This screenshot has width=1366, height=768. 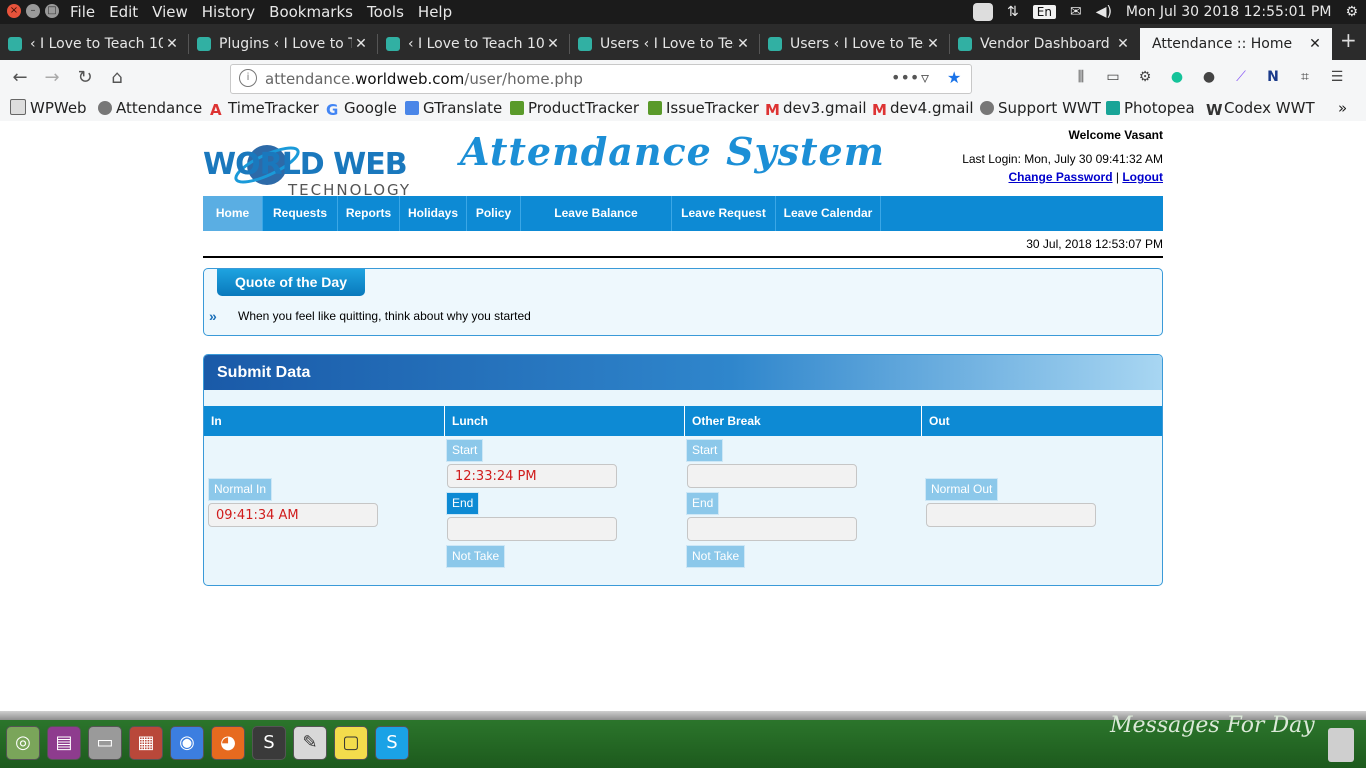 What do you see at coordinates (1241, 77) in the screenshot?
I see `color-picker-icon: ⟋` at bounding box center [1241, 77].